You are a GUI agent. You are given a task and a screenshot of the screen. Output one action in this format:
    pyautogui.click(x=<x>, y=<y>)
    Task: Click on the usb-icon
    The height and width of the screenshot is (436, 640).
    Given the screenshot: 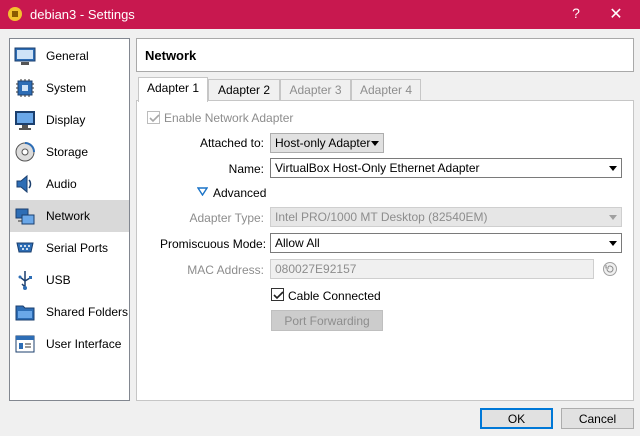 What is the action you would take?
    pyautogui.click(x=25, y=280)
    